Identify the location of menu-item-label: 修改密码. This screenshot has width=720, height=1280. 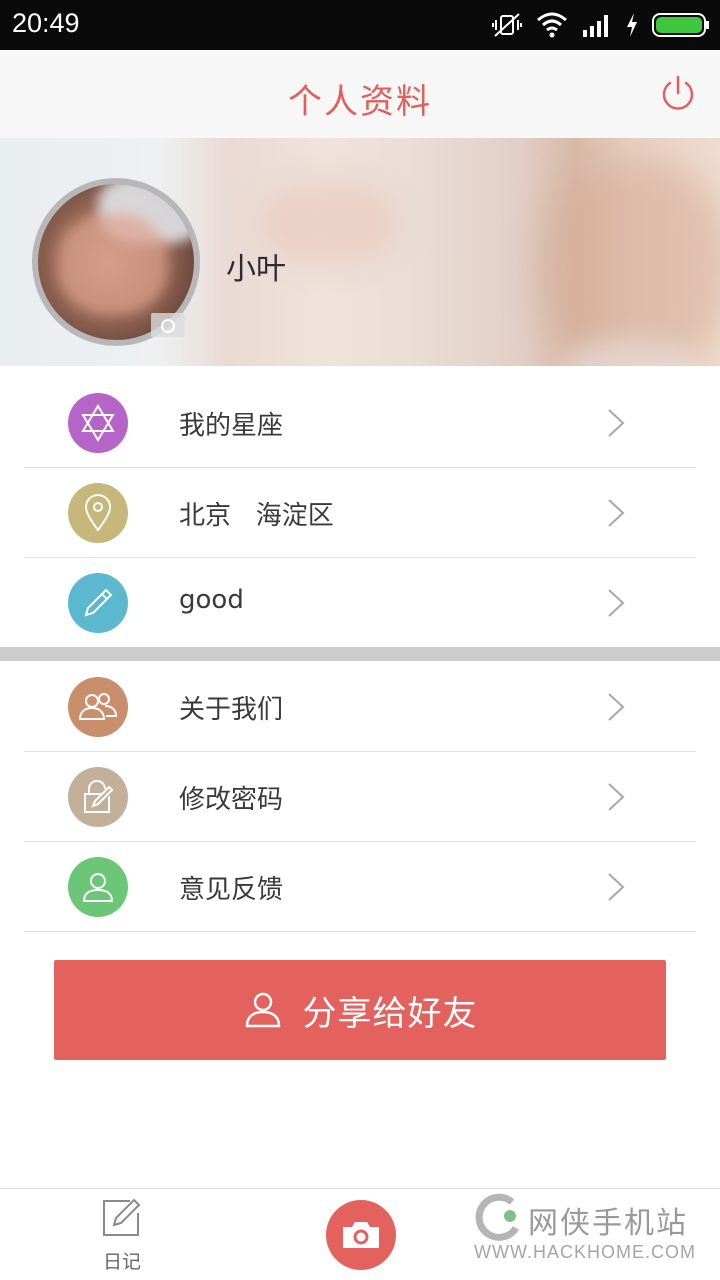
(231, 800).